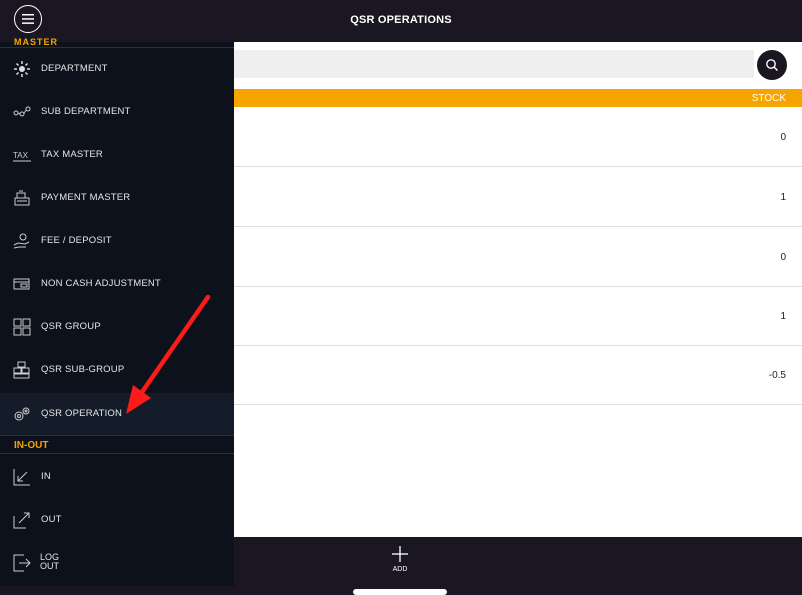  What do you see at coordinates (400, 554) in the screenshot?
I see `plus-icon` at bounding box center [400, 554].